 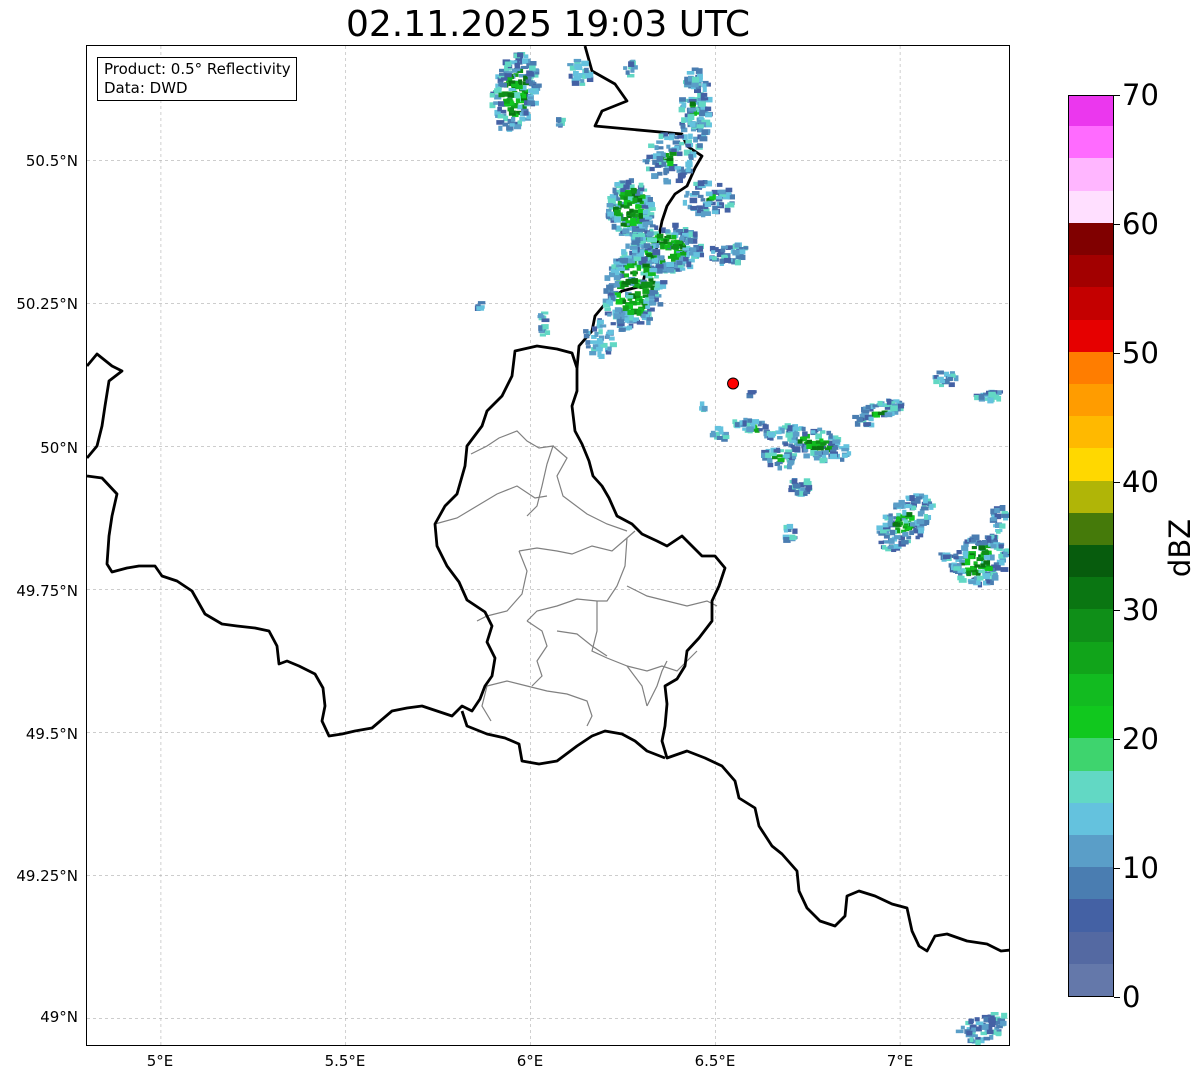 What do you see at coordinates (733, 383) in the screenshot?
I see `radar-site-marker` at bounding box center [733, 383].